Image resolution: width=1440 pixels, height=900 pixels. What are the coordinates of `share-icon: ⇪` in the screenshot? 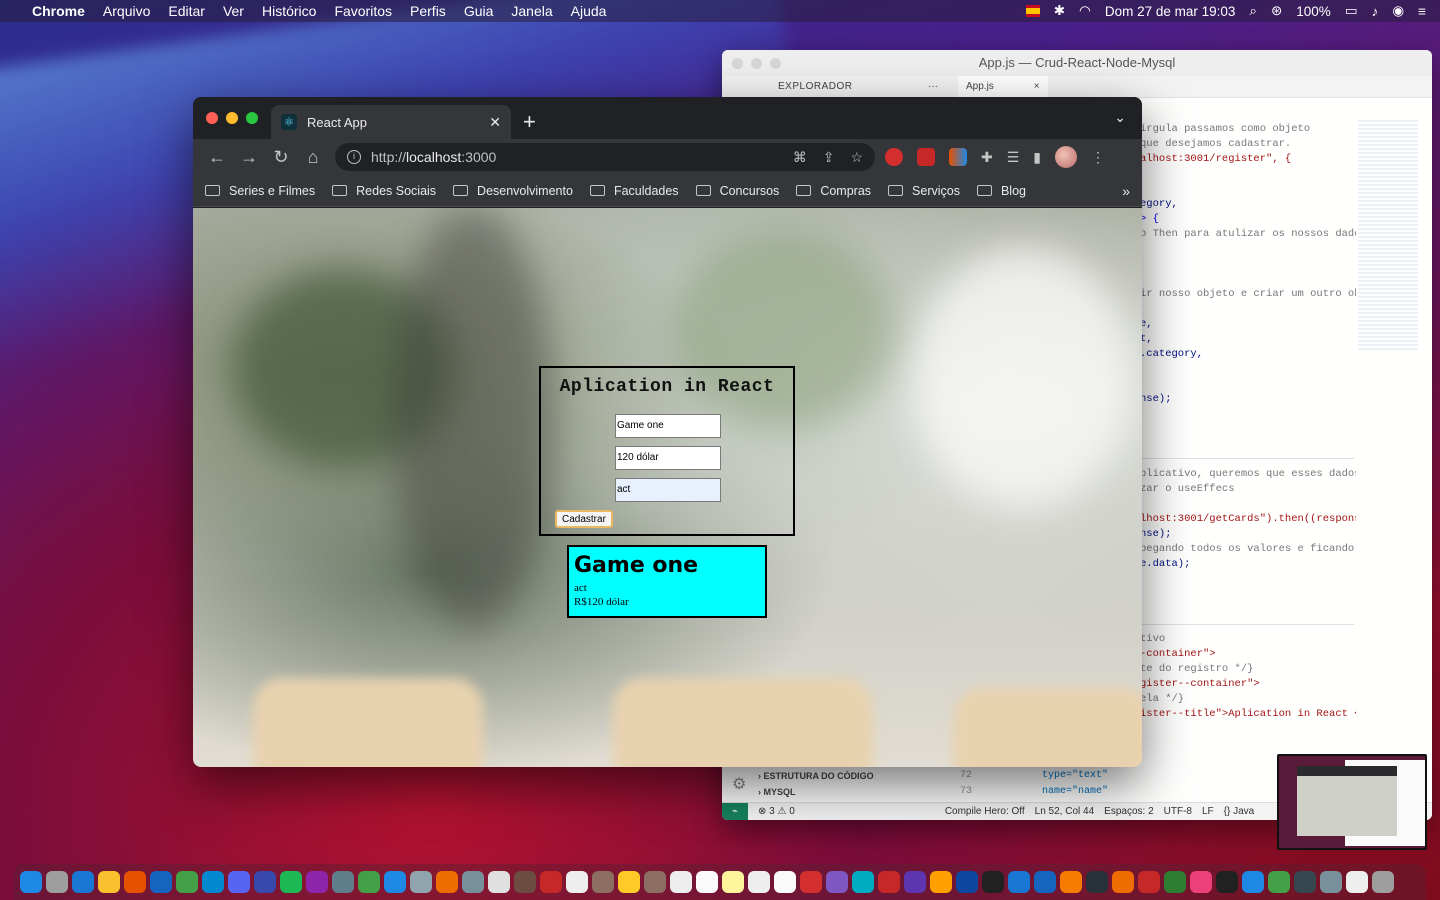 It's located at (829, 157).